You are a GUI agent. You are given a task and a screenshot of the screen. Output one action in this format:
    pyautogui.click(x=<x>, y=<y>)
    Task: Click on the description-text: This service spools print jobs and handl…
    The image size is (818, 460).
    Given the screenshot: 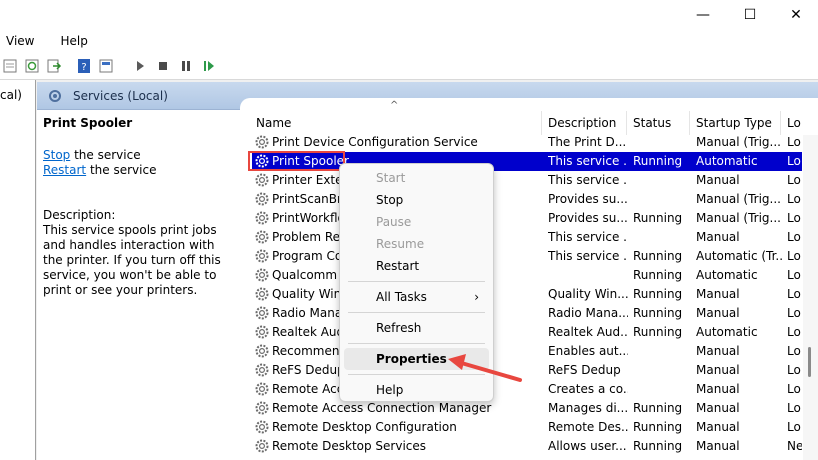 What is the action you would take?
    pyautogui.click(x=132, y=260)
    